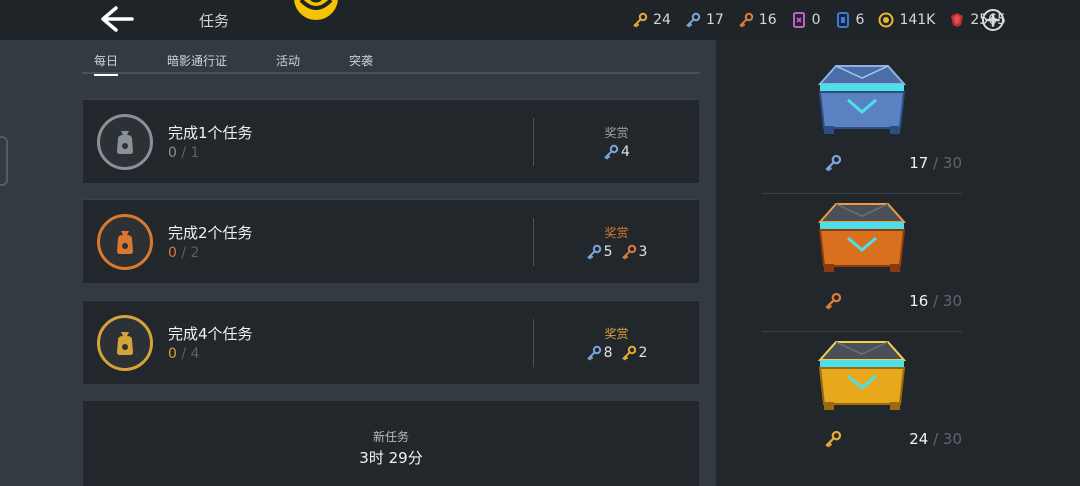  What do you see at coordinates (643, 353) in the screenshot?
I see `reward-amount: 2` at bounding box center [643, 353].